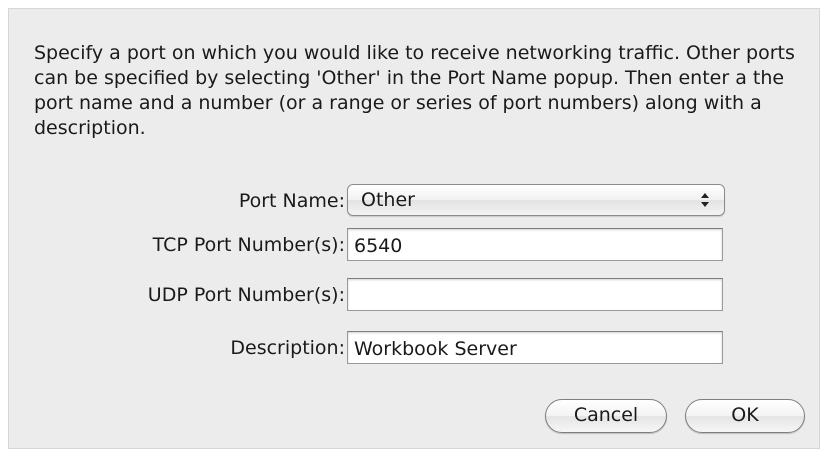 This screenshot has height=457, width=828. What do you see at coordinates (415, 416) in the screenshot?
I see `button-row: Cancel OK` at bounding box center [415, 416].